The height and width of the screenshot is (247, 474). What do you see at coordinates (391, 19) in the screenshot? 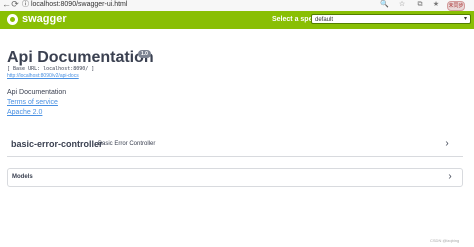
I see `spec-select: default ▾` at bounding box center [391, 19].